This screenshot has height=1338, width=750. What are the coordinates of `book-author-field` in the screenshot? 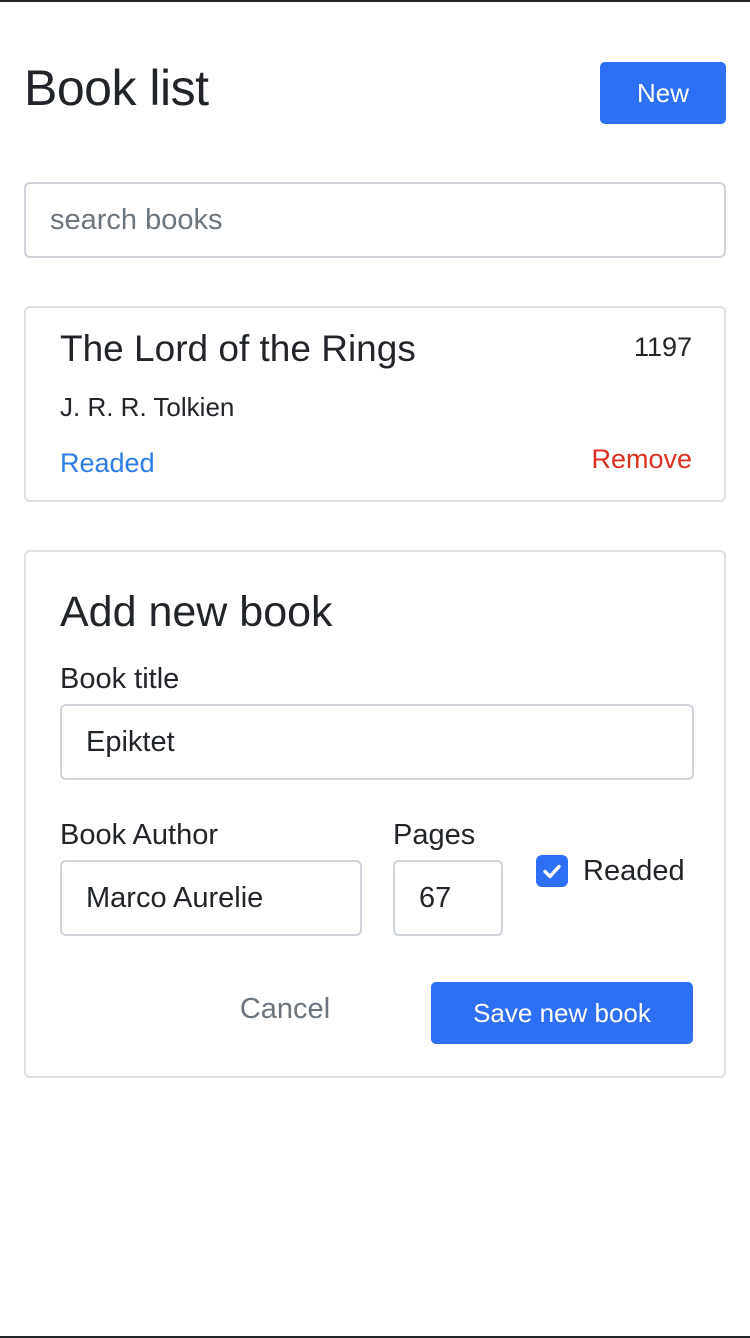 It's located at (211, 898).